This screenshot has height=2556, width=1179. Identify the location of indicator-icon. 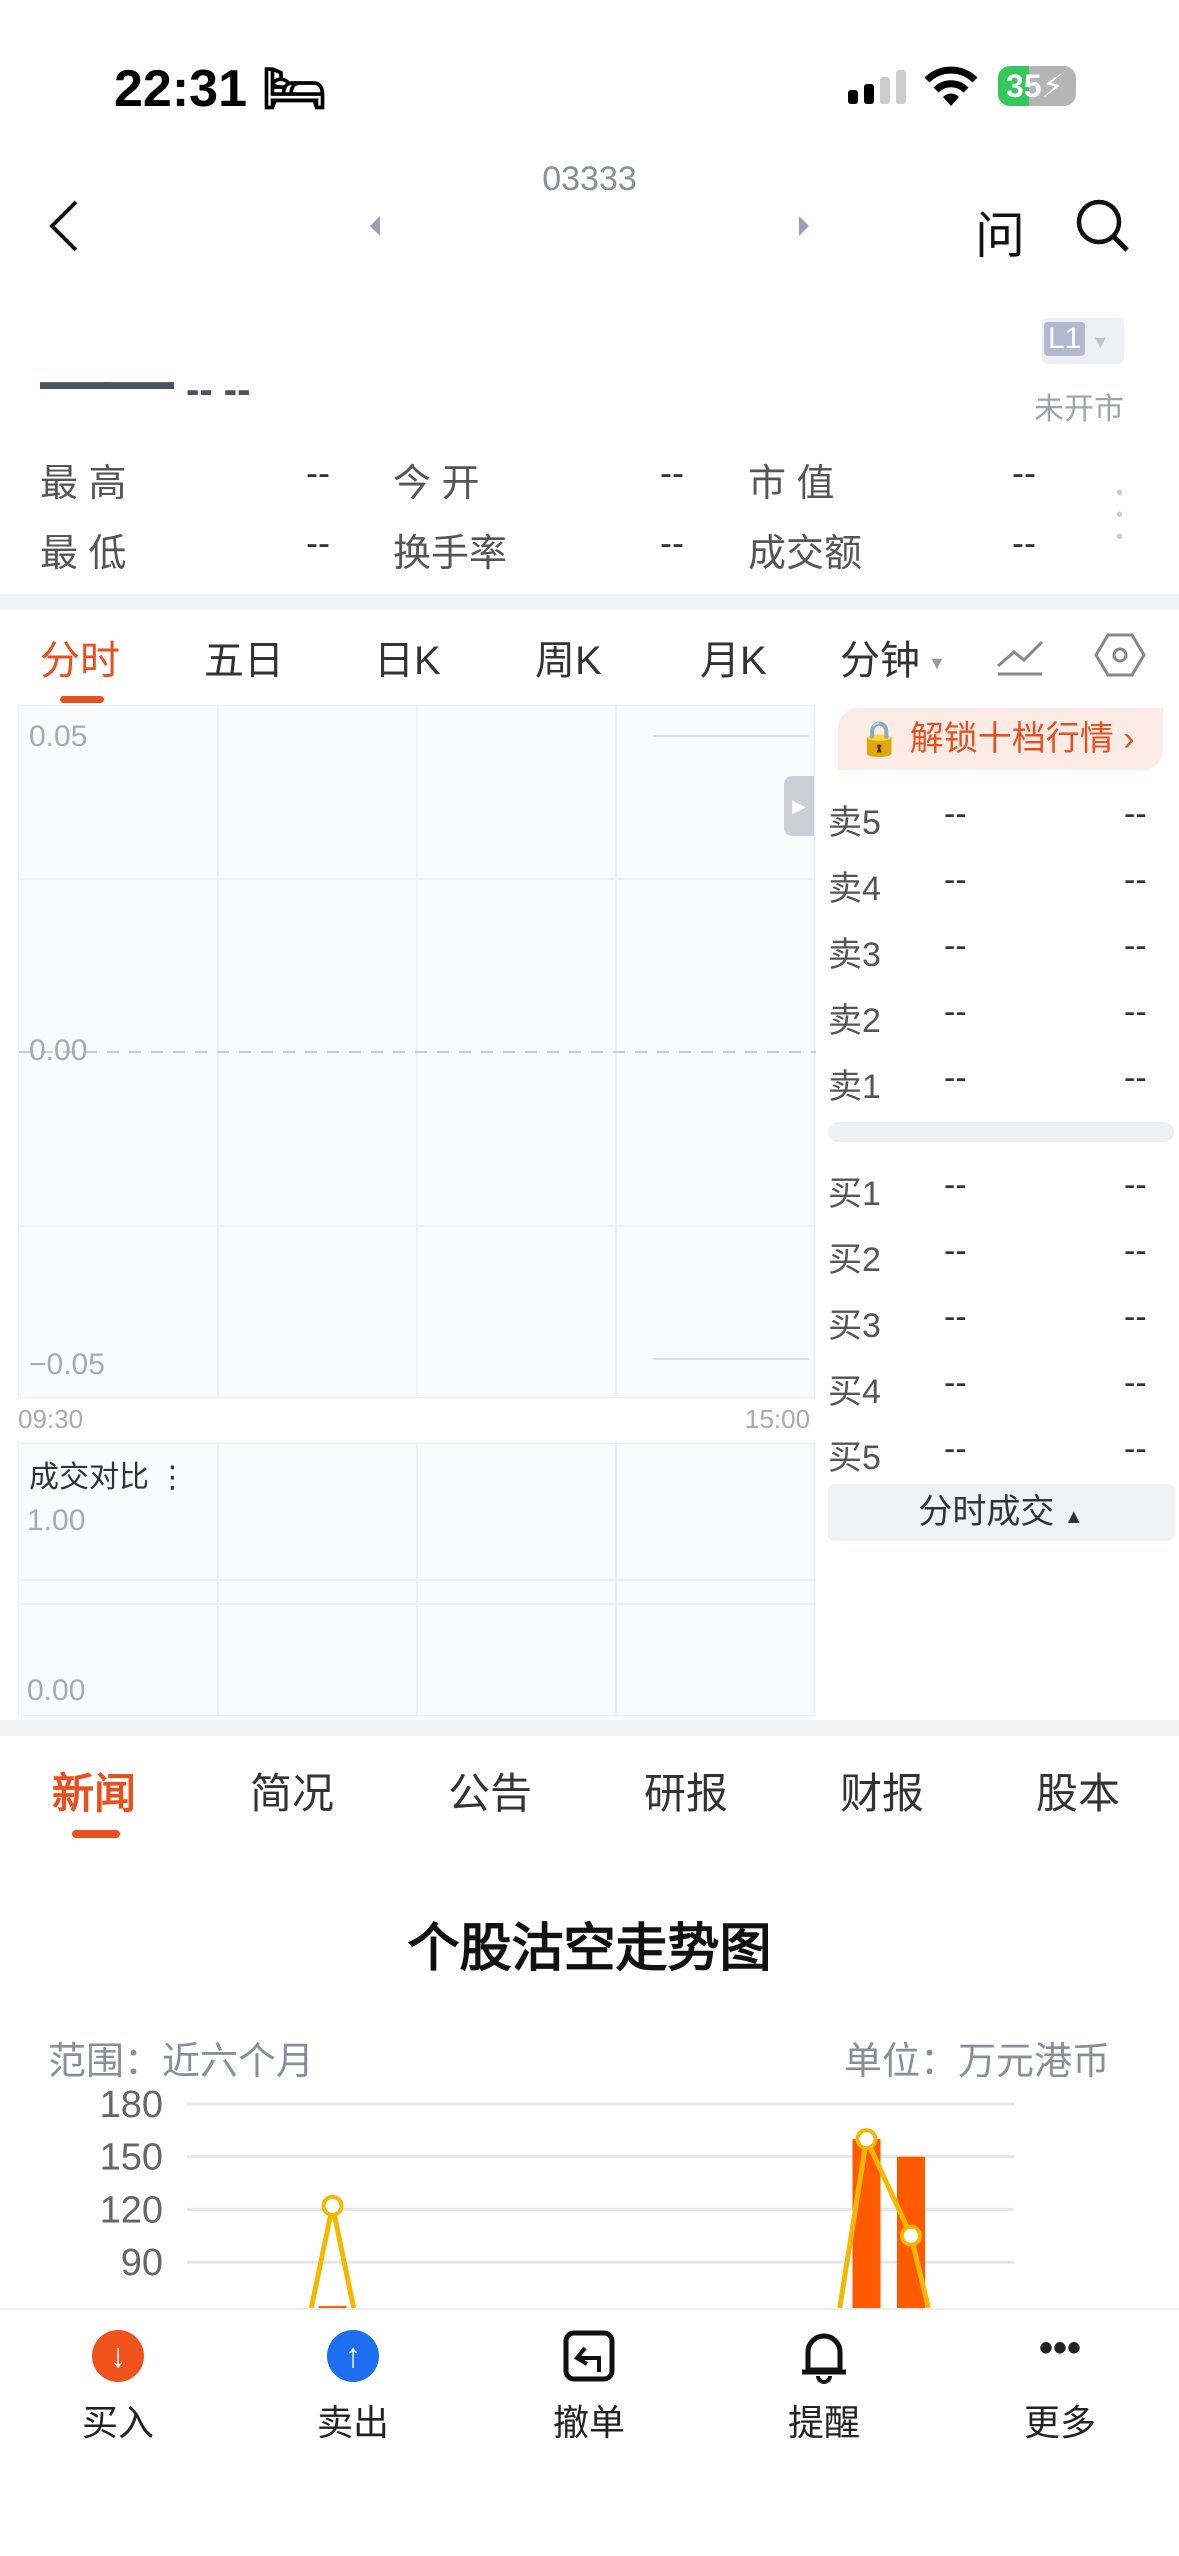
(1021, 658).